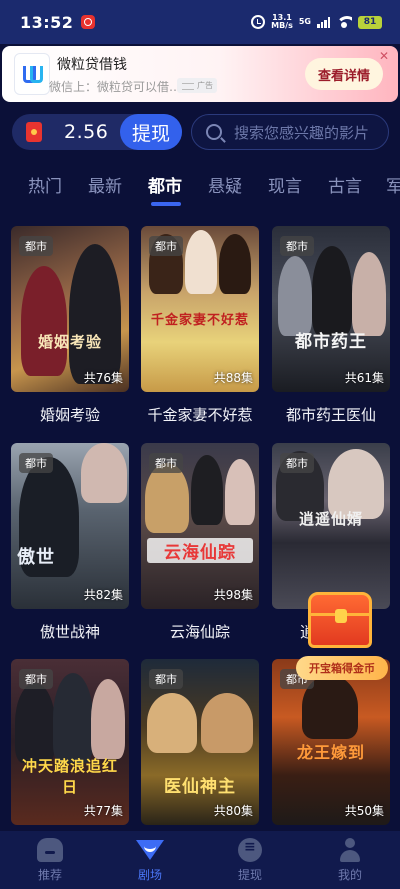  Describe the element at coordinates (342, 668) in the screenshot. I see `treasure-chest-label: 开宝箱得金币` at that location.